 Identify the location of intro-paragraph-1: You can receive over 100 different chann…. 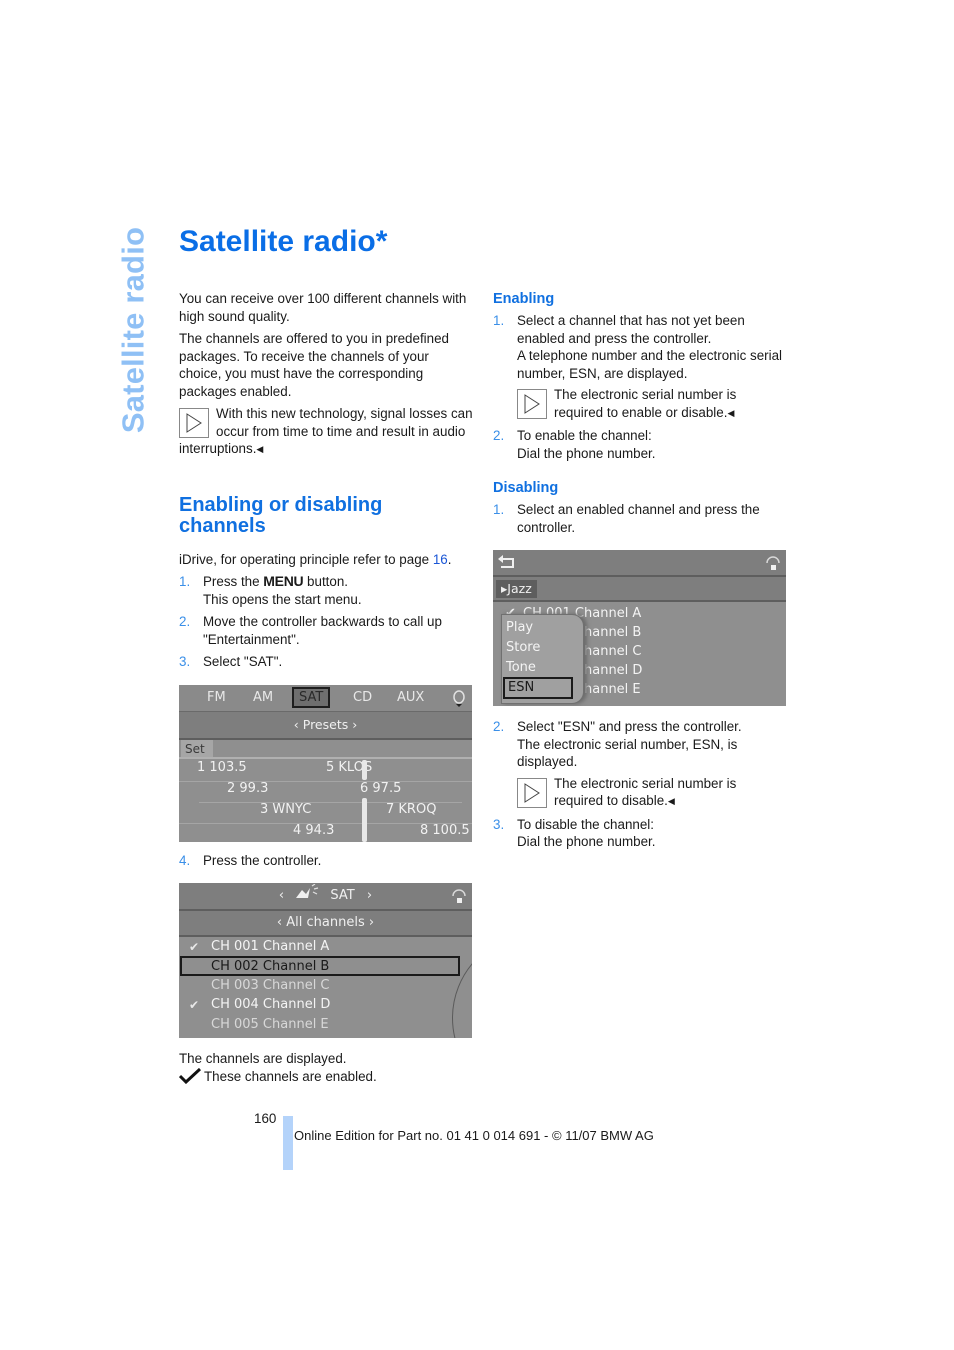
(323, 307).